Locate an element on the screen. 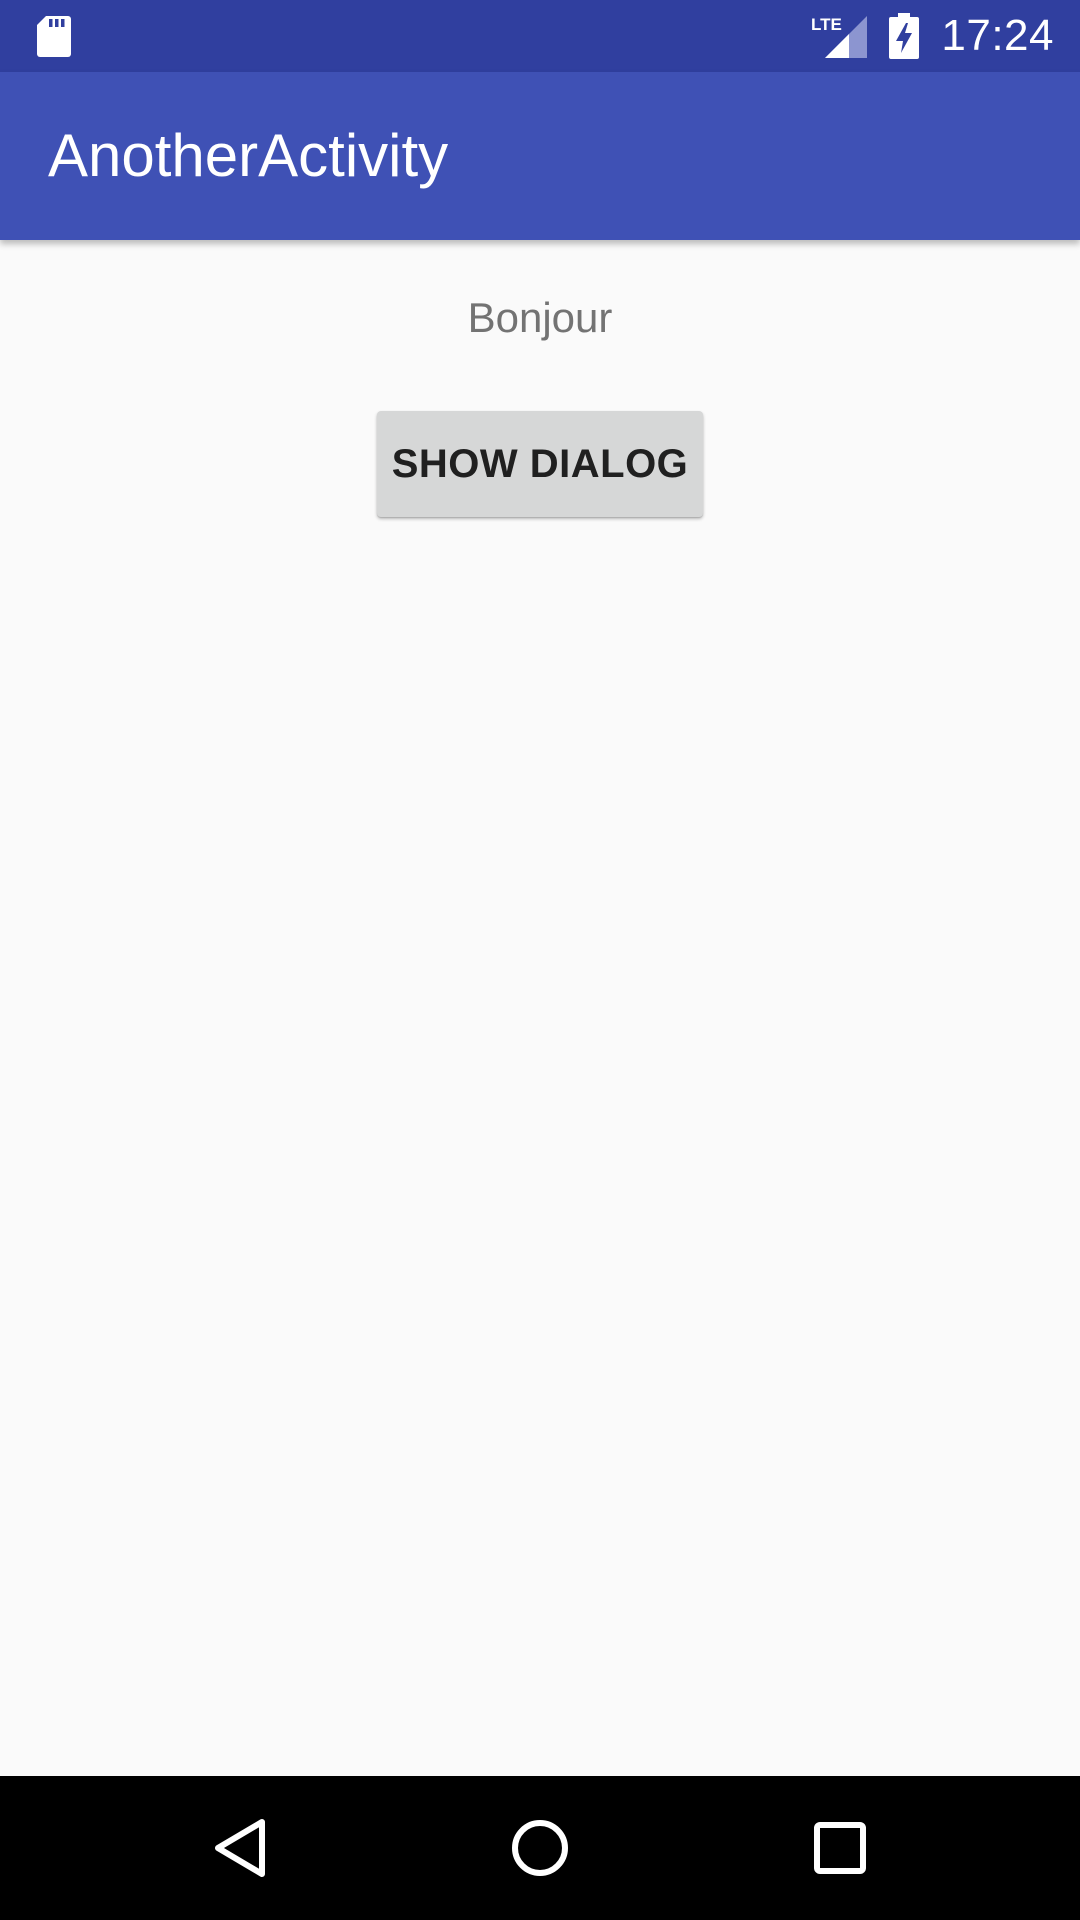 The height and width of the screenshot is (1920, 1080). back-button is located at coordinates (240, 1848).